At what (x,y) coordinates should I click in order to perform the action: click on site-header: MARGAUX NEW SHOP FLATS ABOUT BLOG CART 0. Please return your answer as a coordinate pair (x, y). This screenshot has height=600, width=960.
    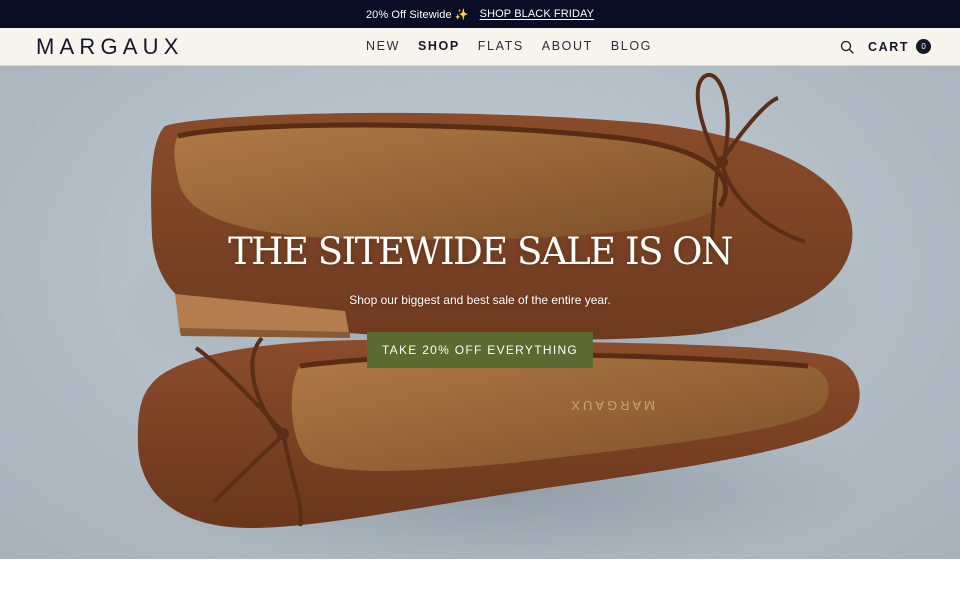
    Looking at the image, I should click on (480, 47).